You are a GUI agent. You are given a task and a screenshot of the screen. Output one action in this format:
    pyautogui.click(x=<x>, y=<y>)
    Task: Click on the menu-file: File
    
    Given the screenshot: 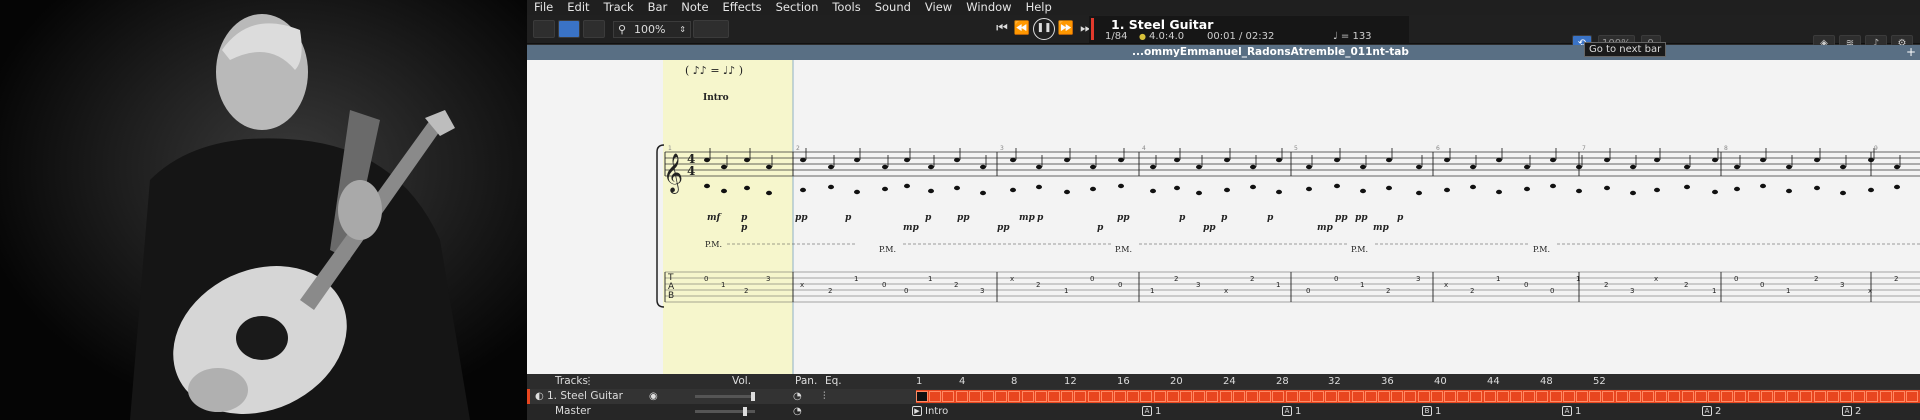 What is the action you would take?
    pyautogui.click(x=543, y=7)
    